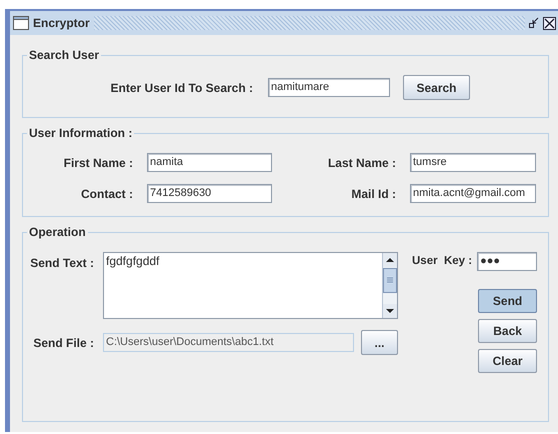 Image resolution: width=558 pixels, height=434 pixels. I want to click on action-button: Clear, so click(508, 361).